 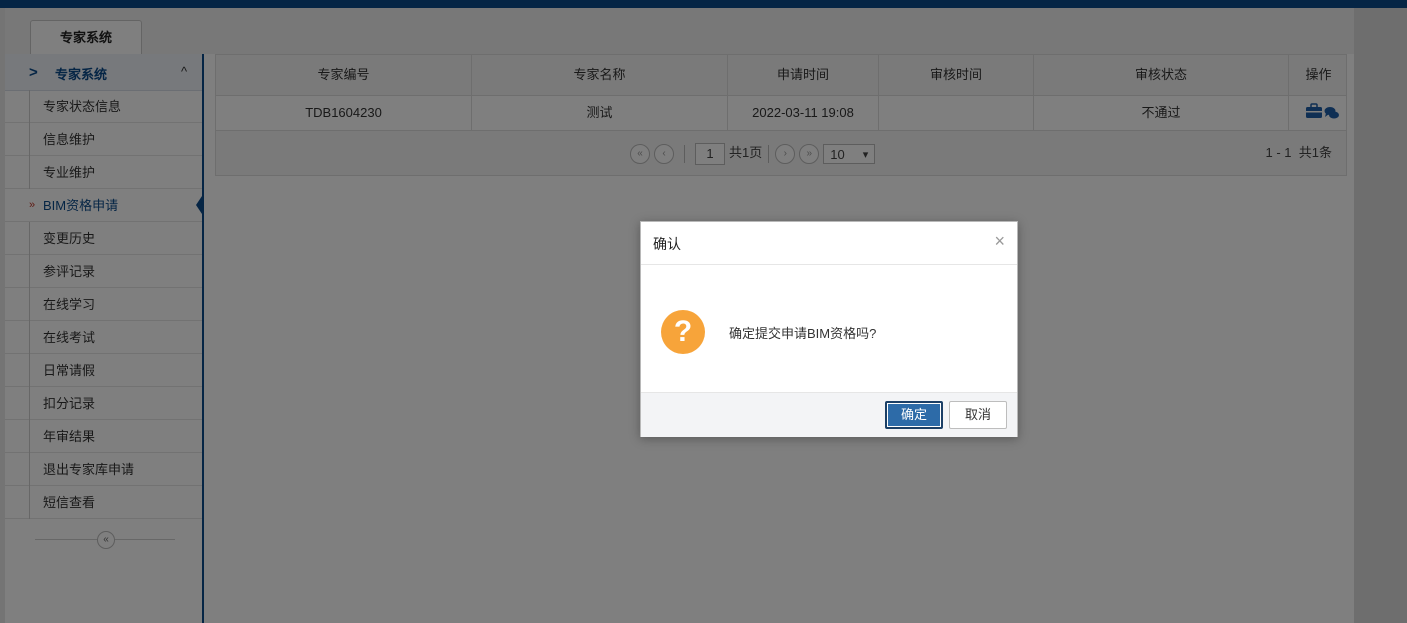 I want to click on confirm-button: 确定, so click(x=914, y=415).